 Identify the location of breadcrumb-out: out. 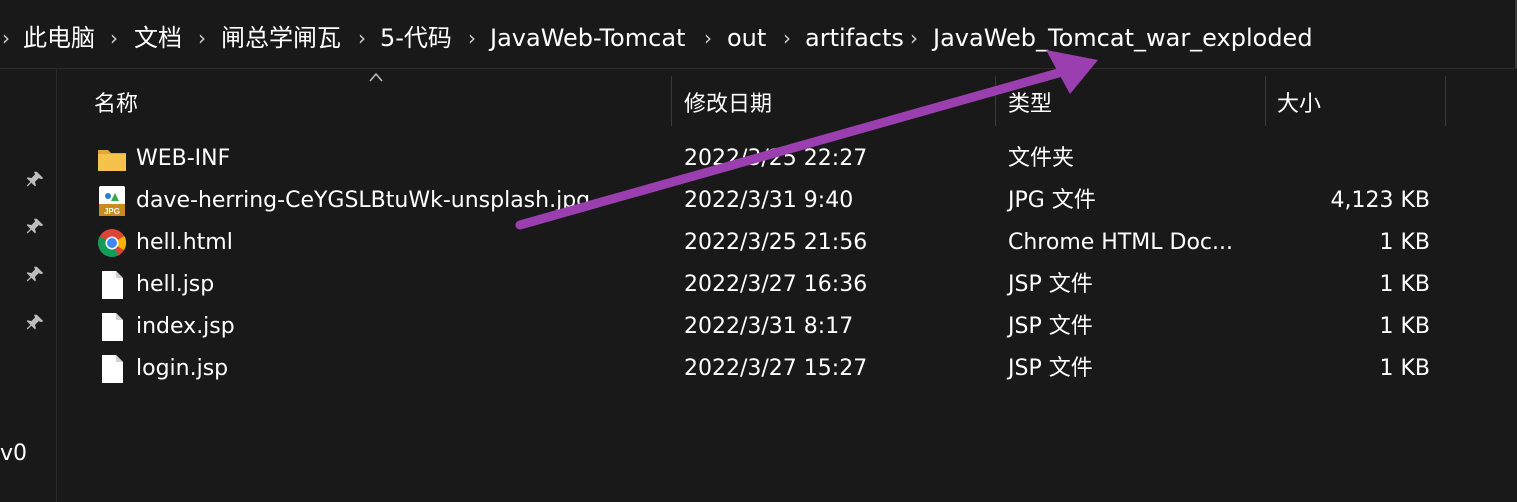
(746, 38).